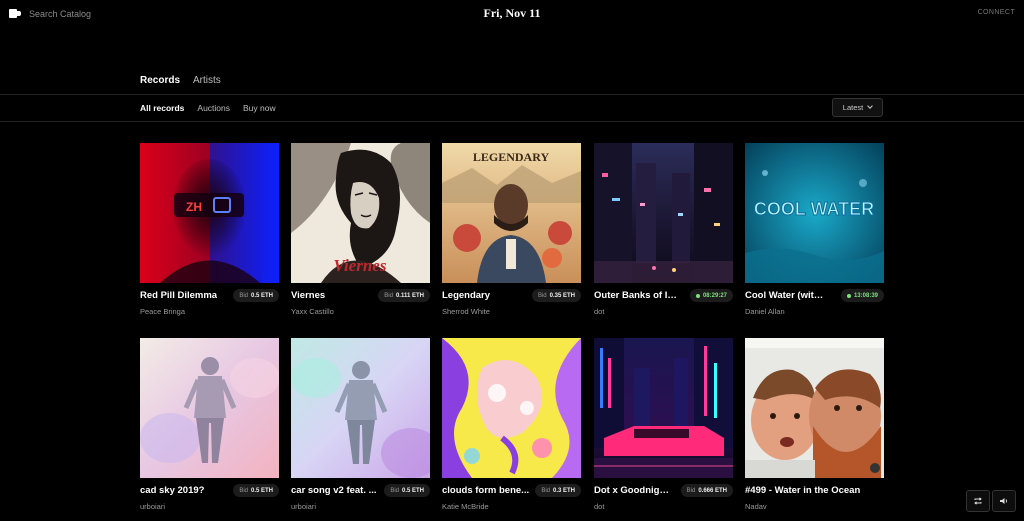  I want to click on record-artist: Sherrod White, so click(466, 311).